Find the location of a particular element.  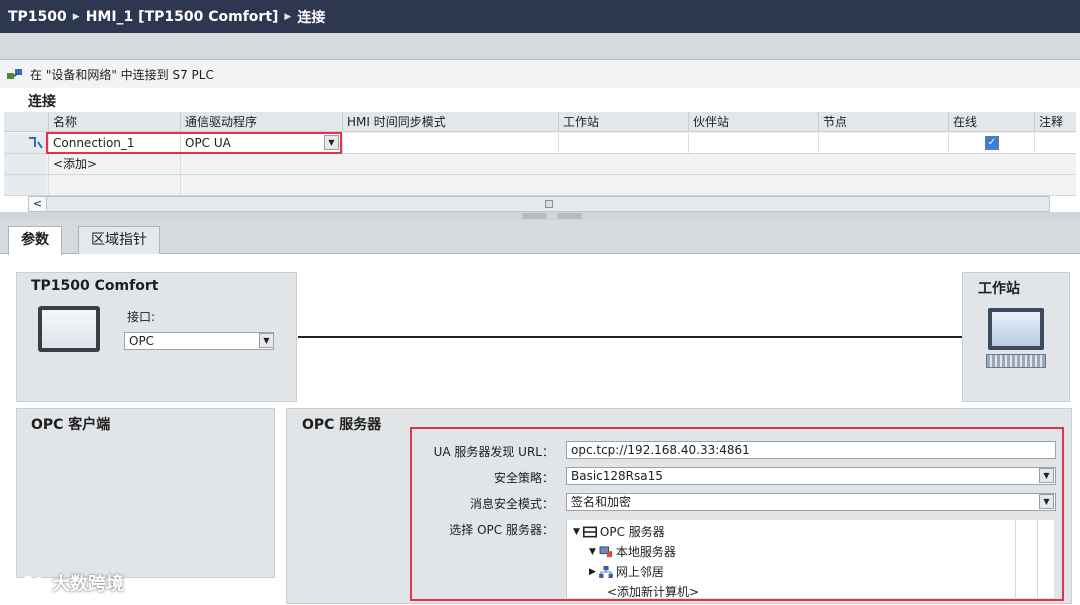

hint-text: 在 "设备和网络" 中连接到 S7 PLC is located at coordinates (122, 74).